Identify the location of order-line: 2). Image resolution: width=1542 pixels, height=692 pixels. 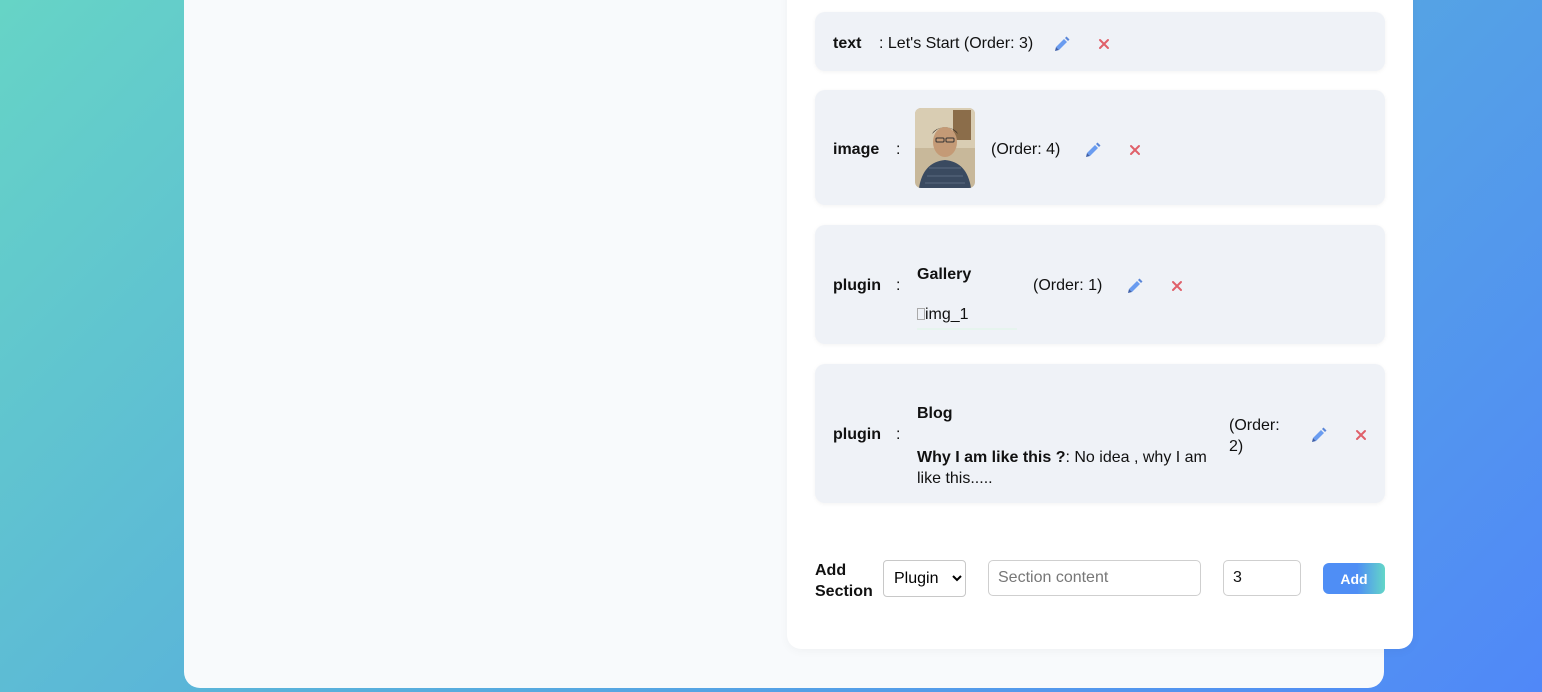
(1236, 446).